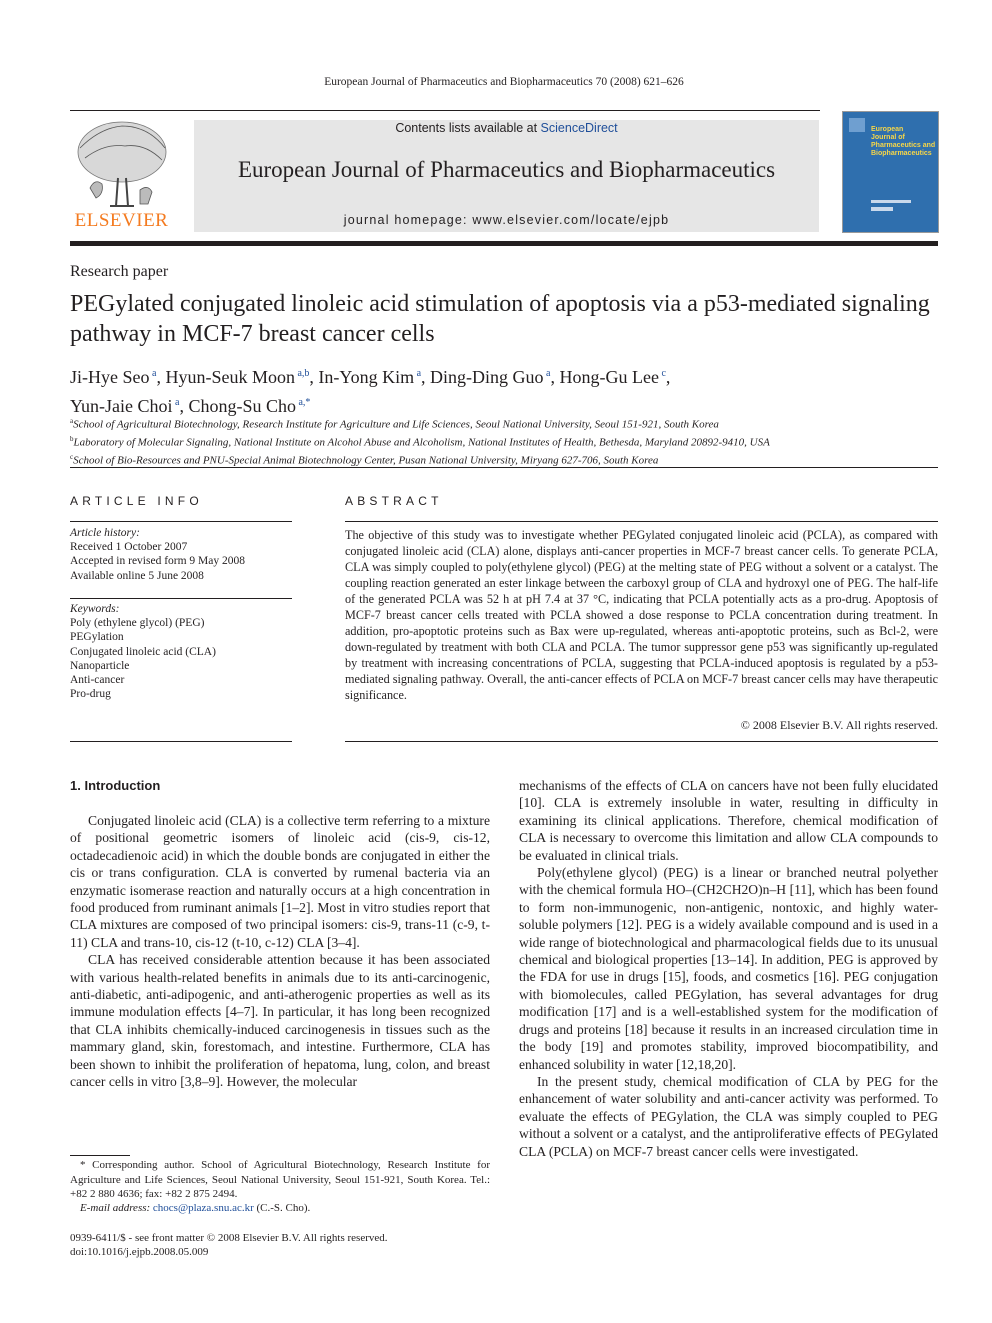  I want to click on affiliation-link: a,*, so click(304, 402).